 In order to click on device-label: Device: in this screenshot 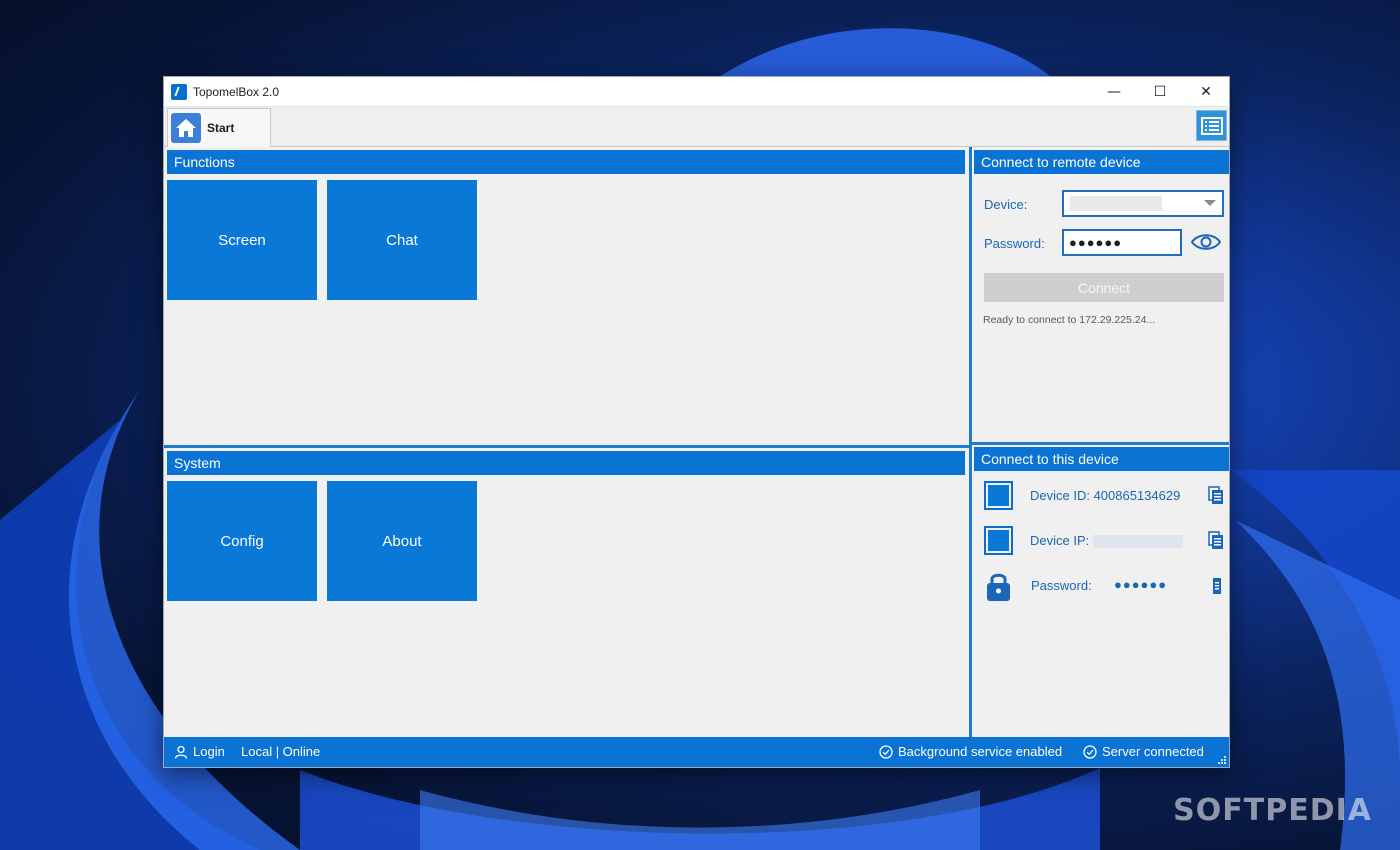, I will do `click(1006, 204)`.